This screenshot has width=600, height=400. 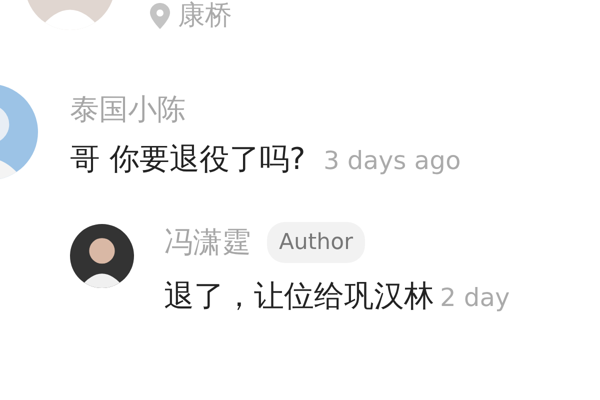 I want to click on comment-time: 2 day, so click(x=475, y=298).